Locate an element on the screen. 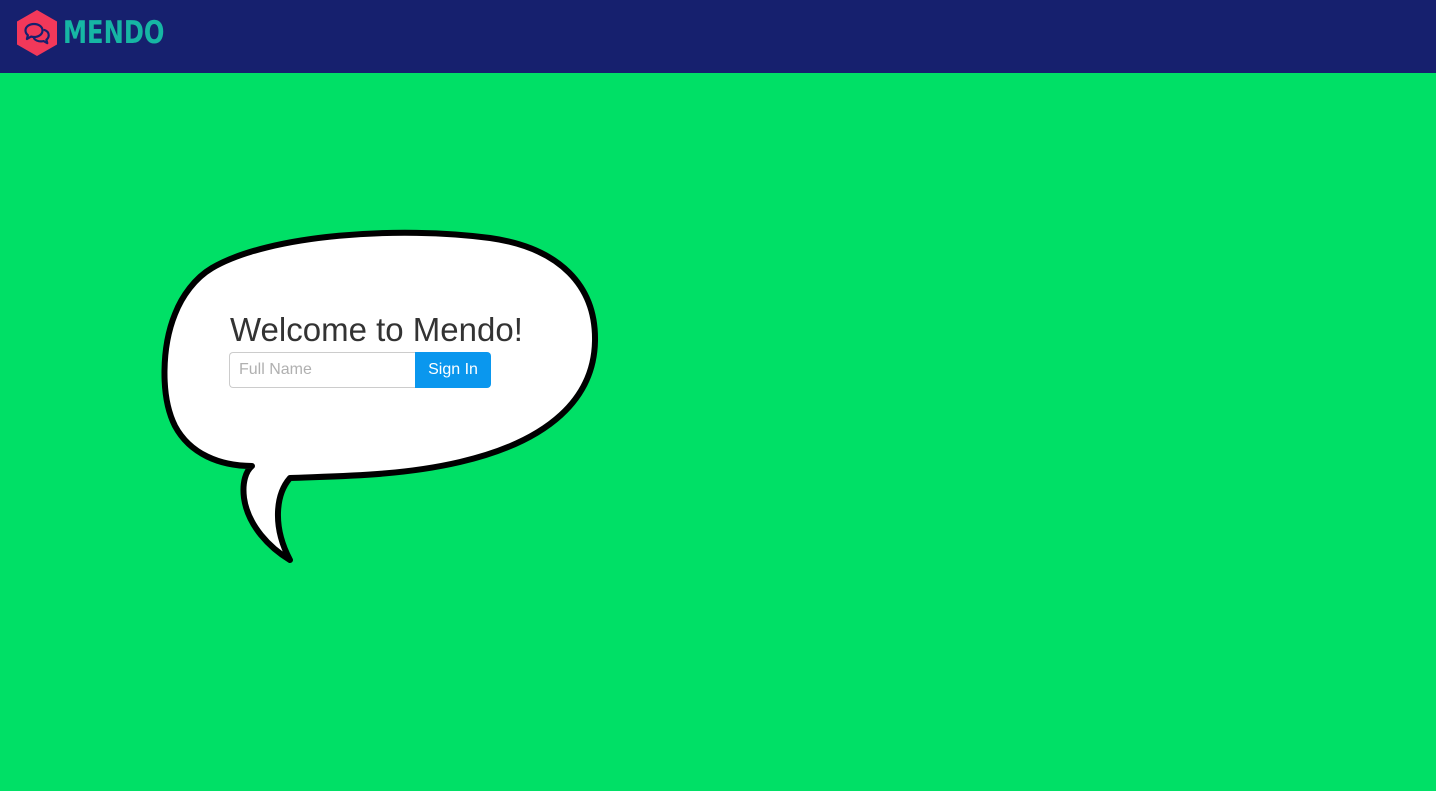  signin-form: Sign In is located at coordinates (360, 370).